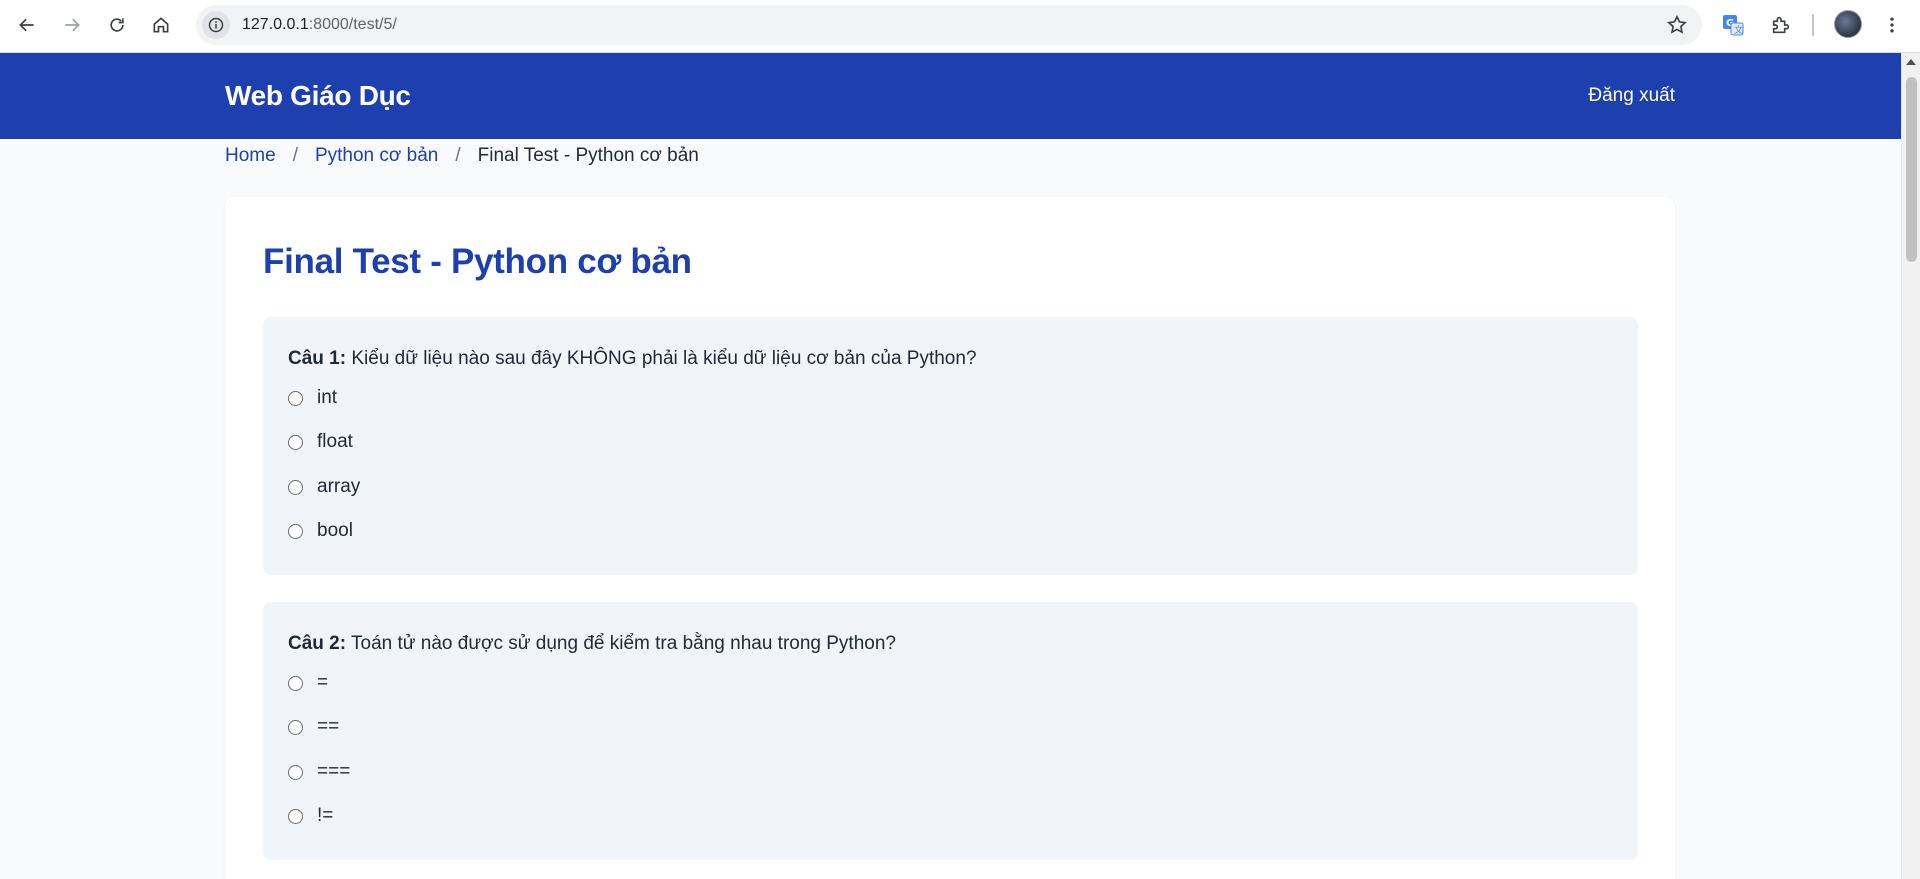 This screenshot has width=1920, height=879. What do you see at coordinates (216, 25) in the screenshot?
I see `site-info-icon` at bounding box center [216, 25].